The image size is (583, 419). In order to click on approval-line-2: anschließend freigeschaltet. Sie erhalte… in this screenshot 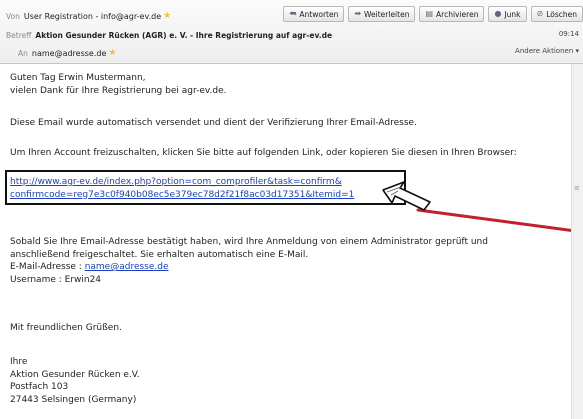, I will do `click(159, 254)`.